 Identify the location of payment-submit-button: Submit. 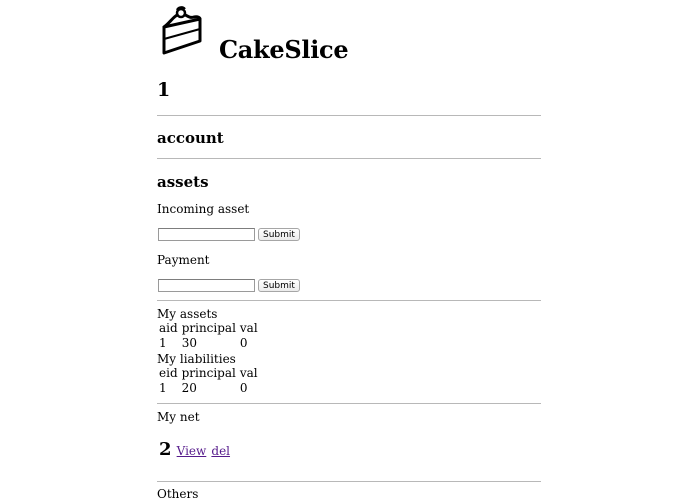
(279, 285).